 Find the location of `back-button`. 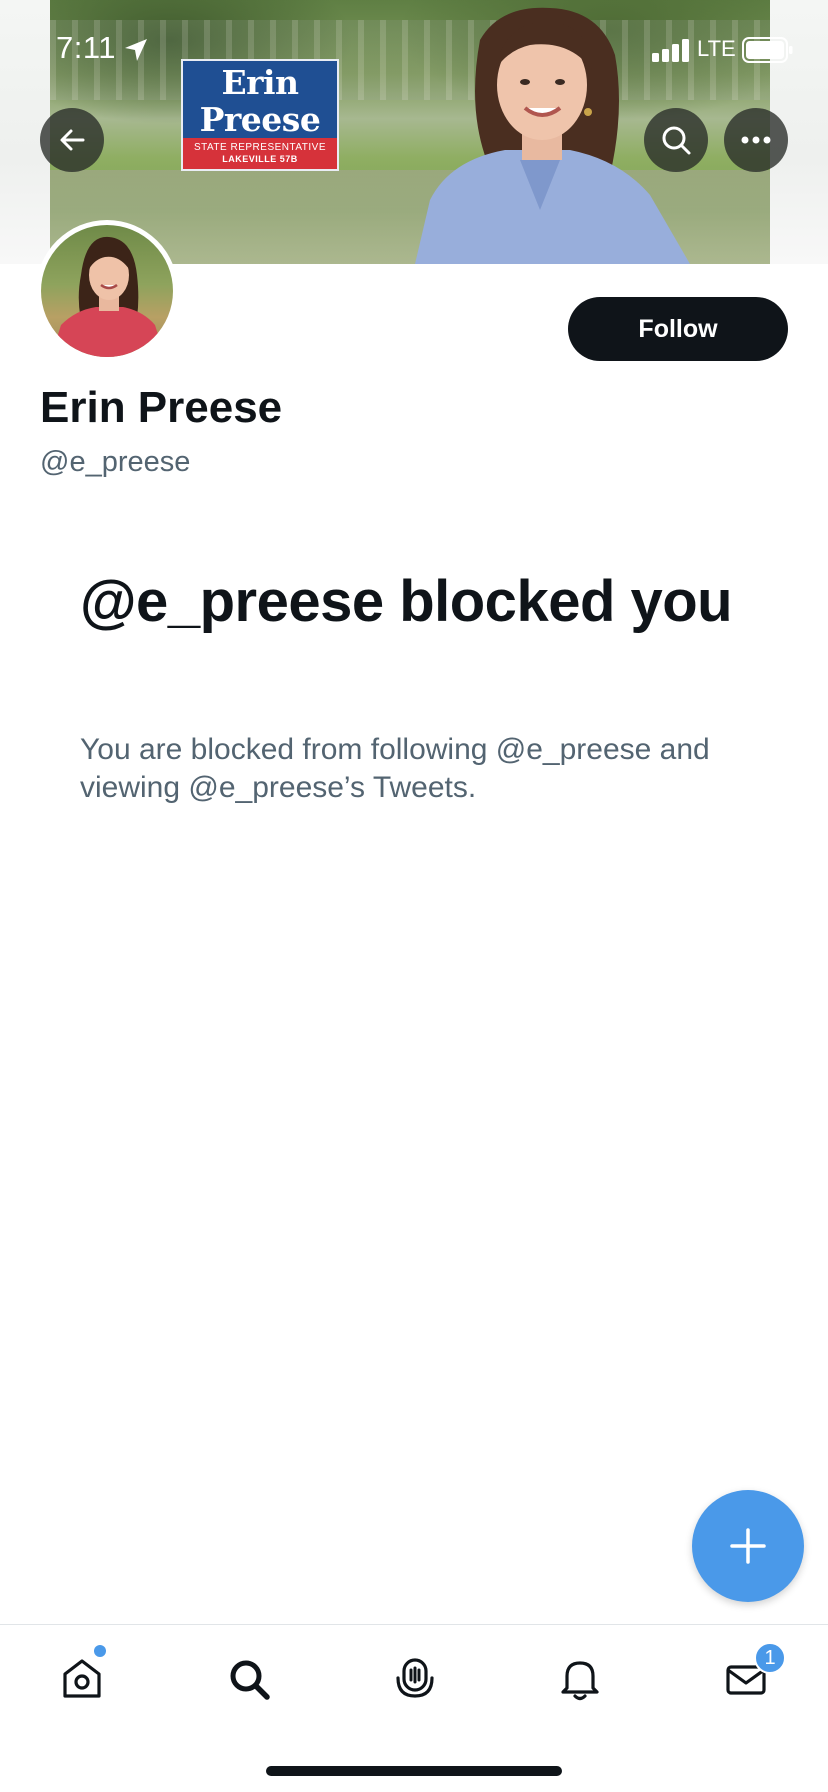

back-button is located at coordinates (72, 140).